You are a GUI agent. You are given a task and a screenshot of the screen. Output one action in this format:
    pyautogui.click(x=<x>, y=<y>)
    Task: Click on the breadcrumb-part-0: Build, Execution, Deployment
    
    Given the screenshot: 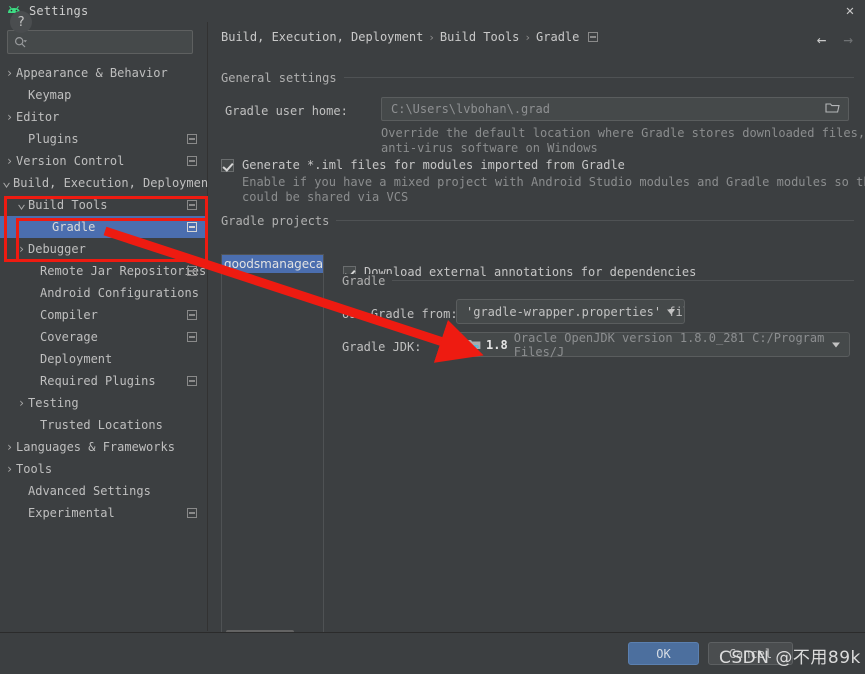 What is the action you would take?
    pyautogui.click(x=322, y=37)
    